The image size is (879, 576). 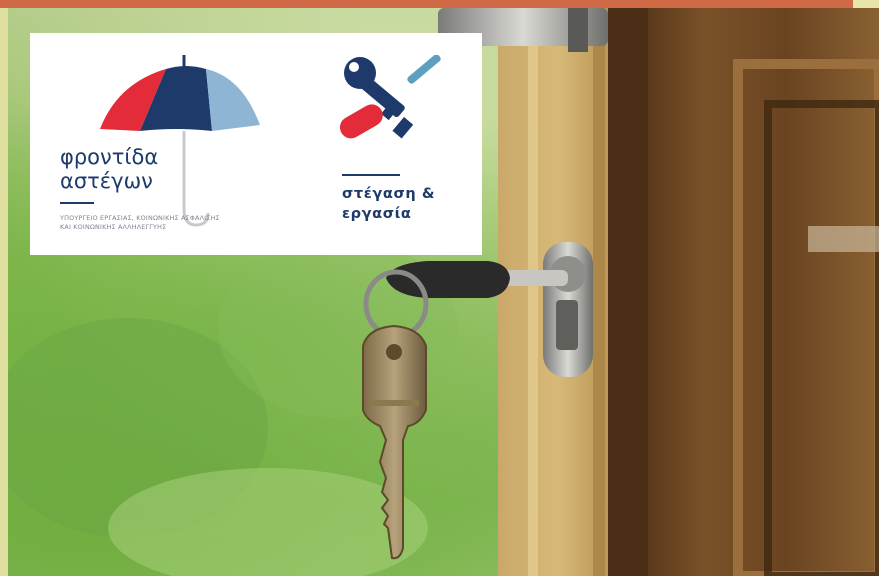 I want to click on top-accent-bar, so click(x=439, y=4).